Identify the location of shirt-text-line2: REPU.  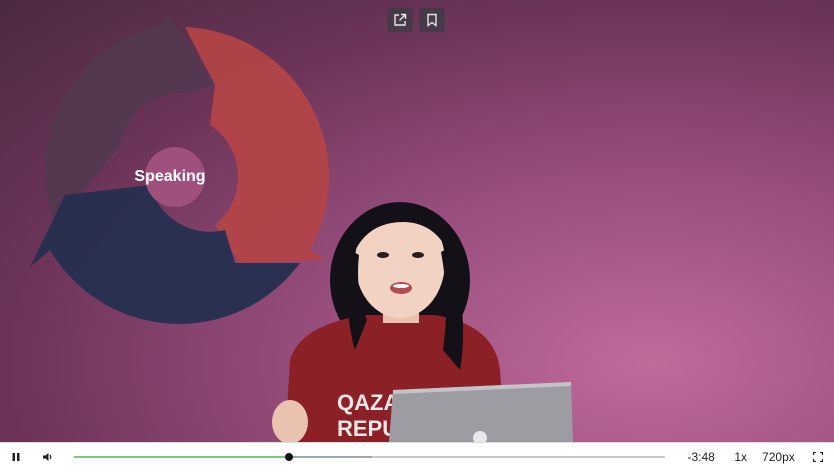
(367, 428).